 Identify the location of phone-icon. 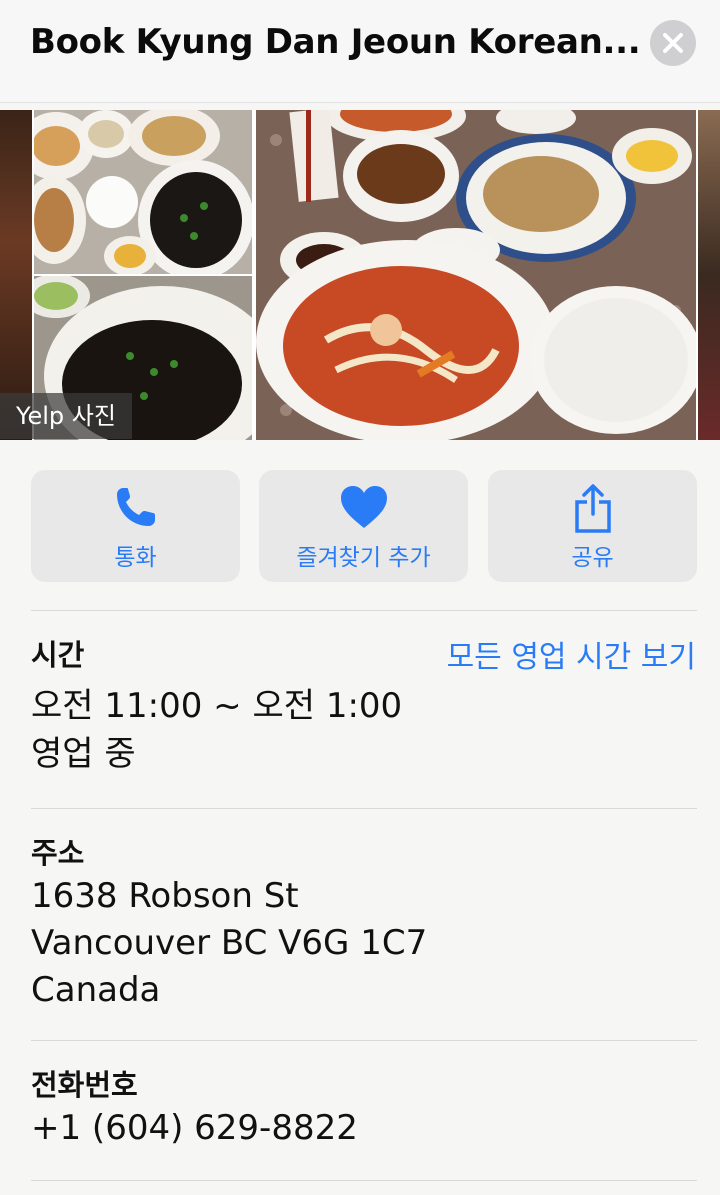
(135, 507).